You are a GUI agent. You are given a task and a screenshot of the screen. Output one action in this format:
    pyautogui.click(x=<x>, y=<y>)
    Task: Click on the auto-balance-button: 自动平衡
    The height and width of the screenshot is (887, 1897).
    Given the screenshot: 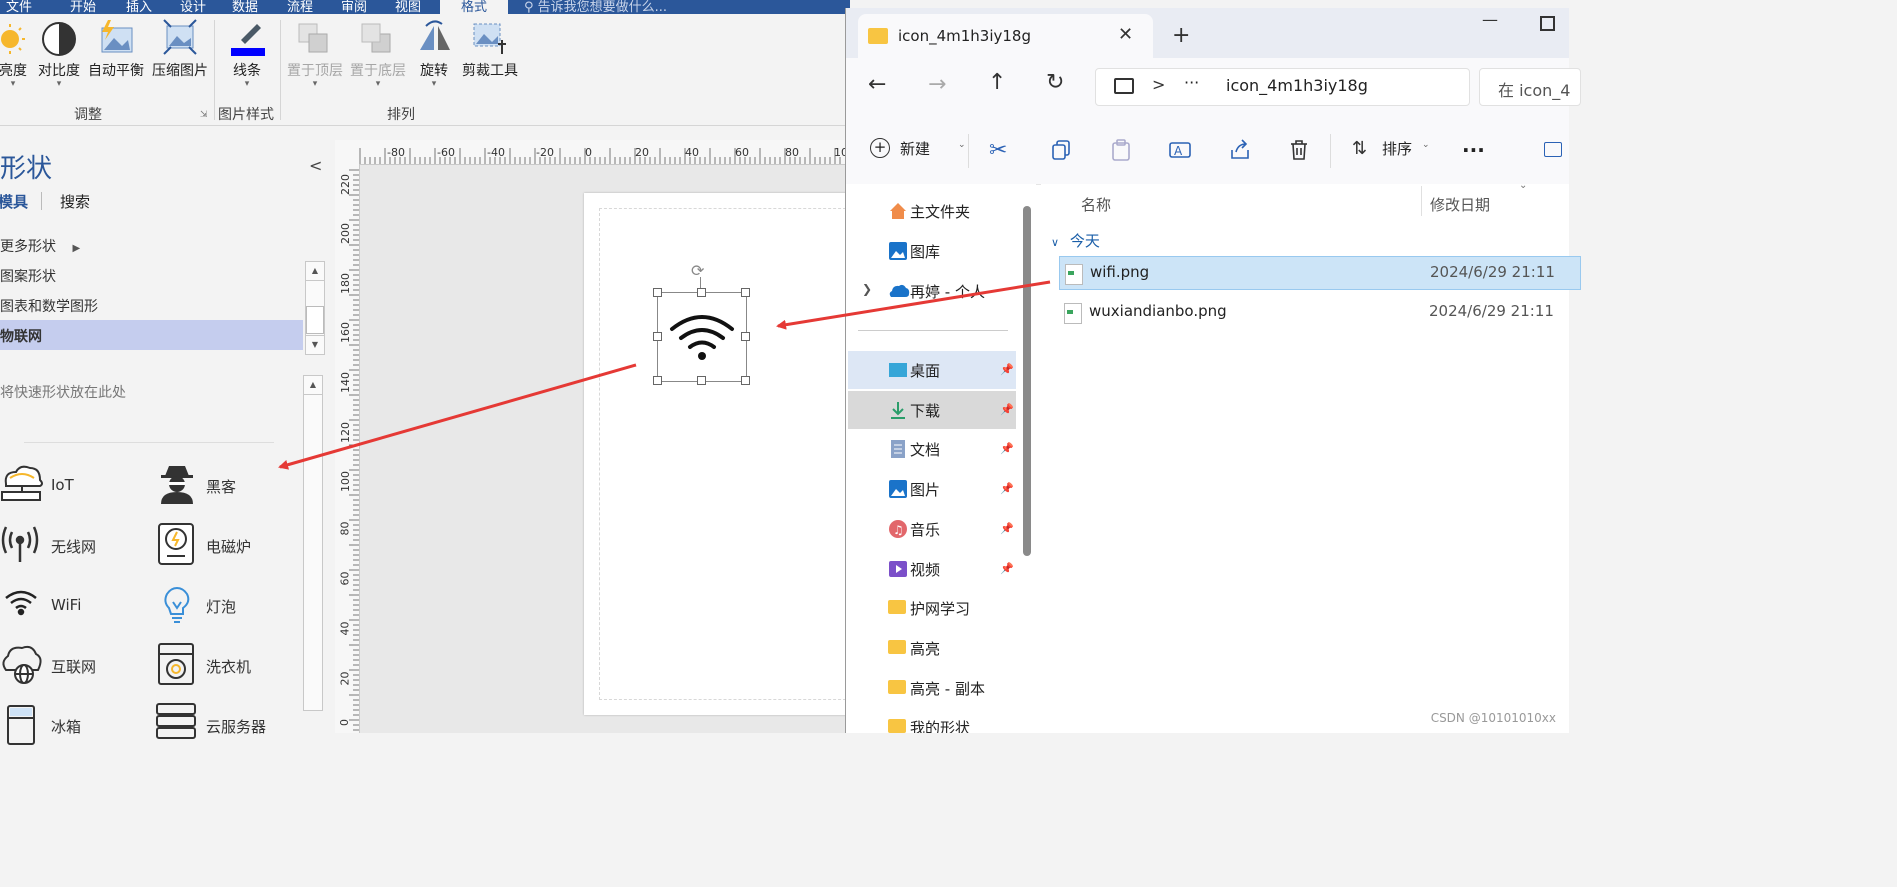 What is the action you would take?
    pyautogui.click(x=116, y=49)
    